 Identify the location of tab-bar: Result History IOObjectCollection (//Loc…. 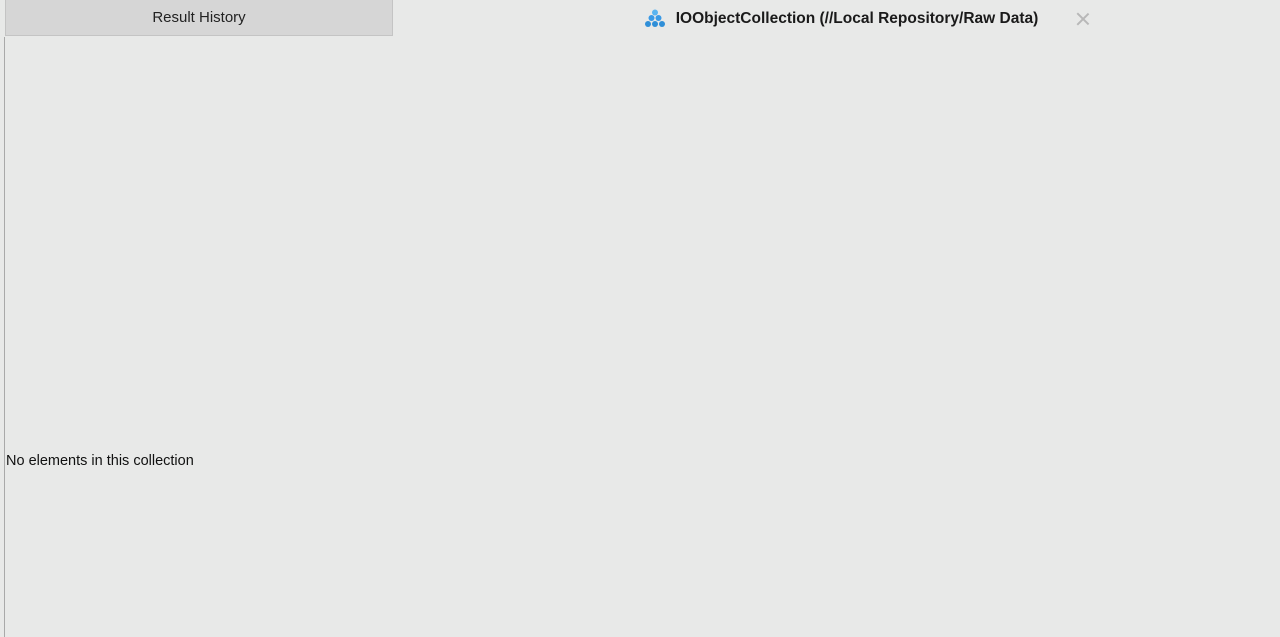
(640, 18).